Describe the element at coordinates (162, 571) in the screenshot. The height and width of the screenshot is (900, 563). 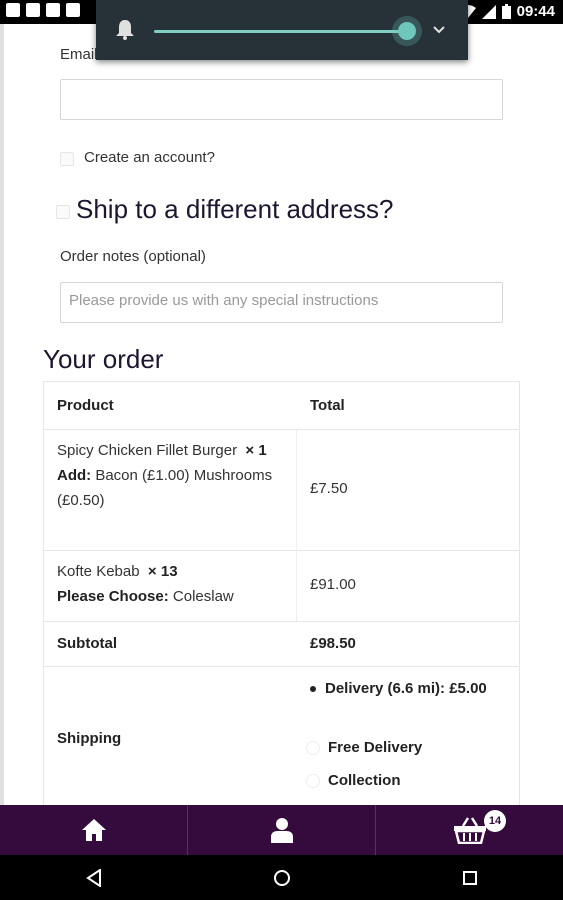
I see `product-qty: × 13` at that location.